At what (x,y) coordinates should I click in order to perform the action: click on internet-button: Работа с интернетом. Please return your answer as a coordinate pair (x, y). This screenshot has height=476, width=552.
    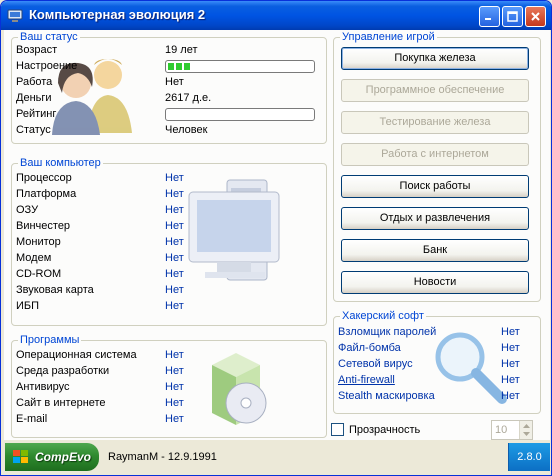
    Looking at the image, I should click on (435, 154).